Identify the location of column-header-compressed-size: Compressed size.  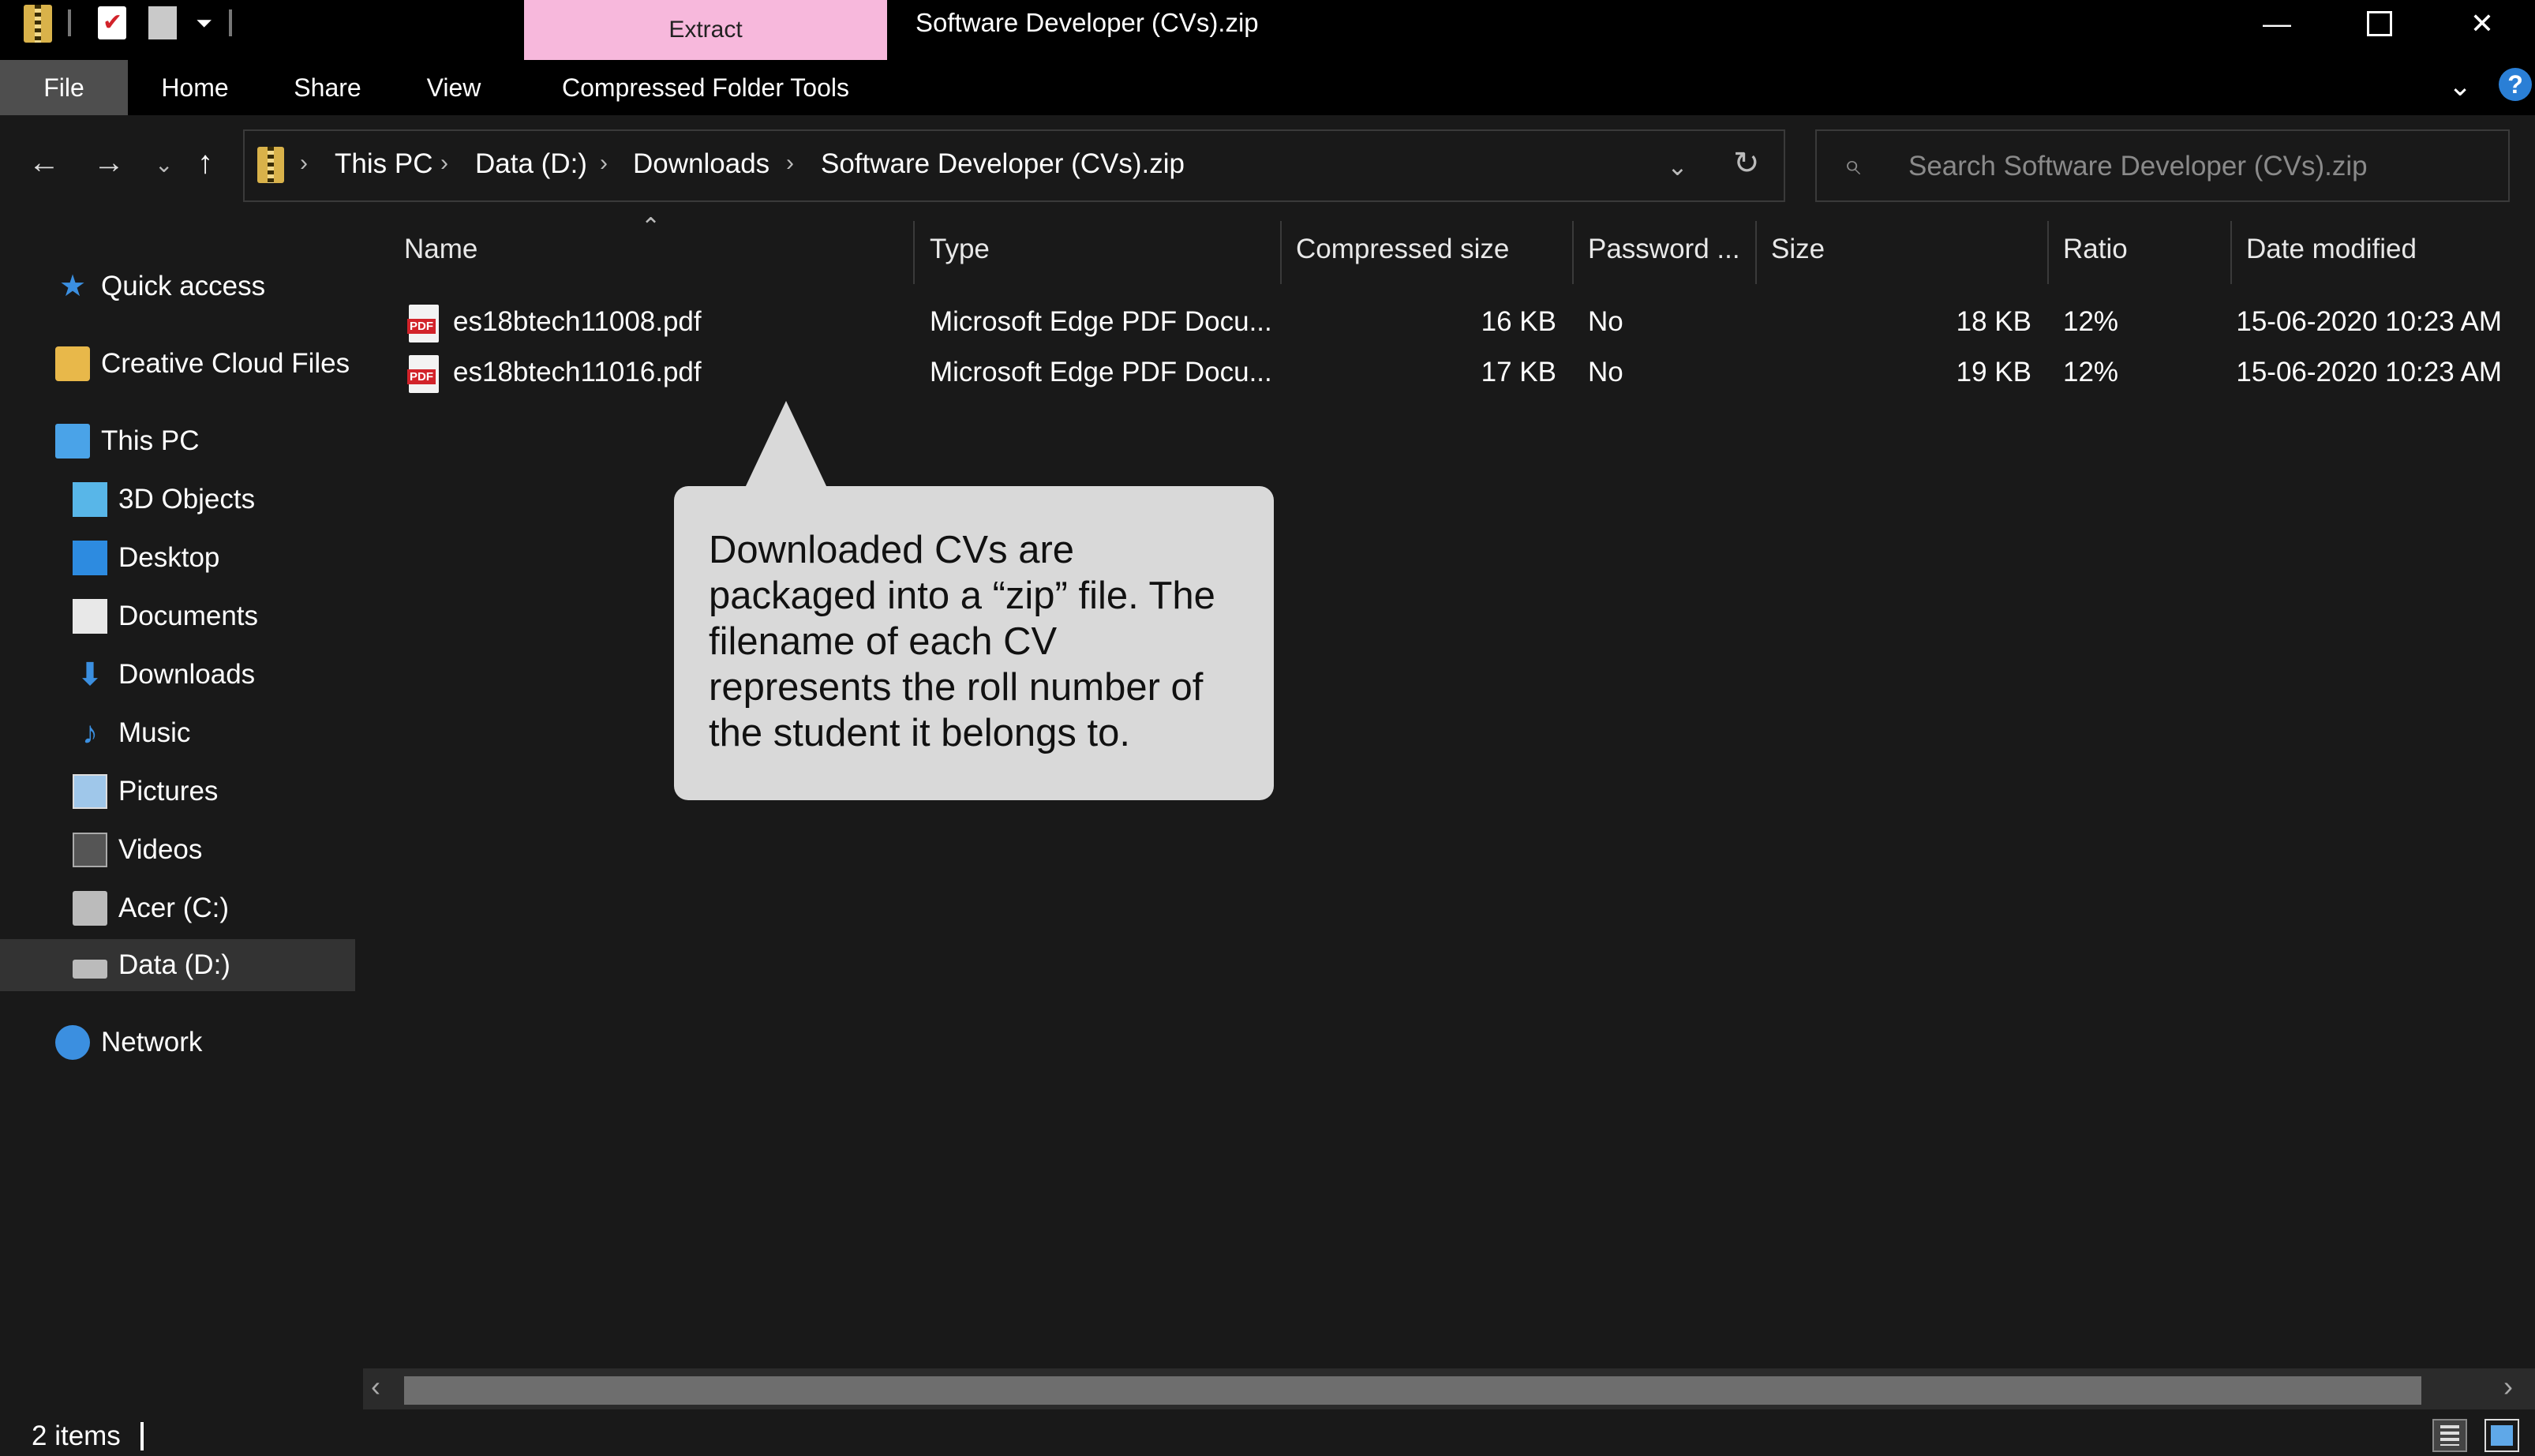
(1403, 249).